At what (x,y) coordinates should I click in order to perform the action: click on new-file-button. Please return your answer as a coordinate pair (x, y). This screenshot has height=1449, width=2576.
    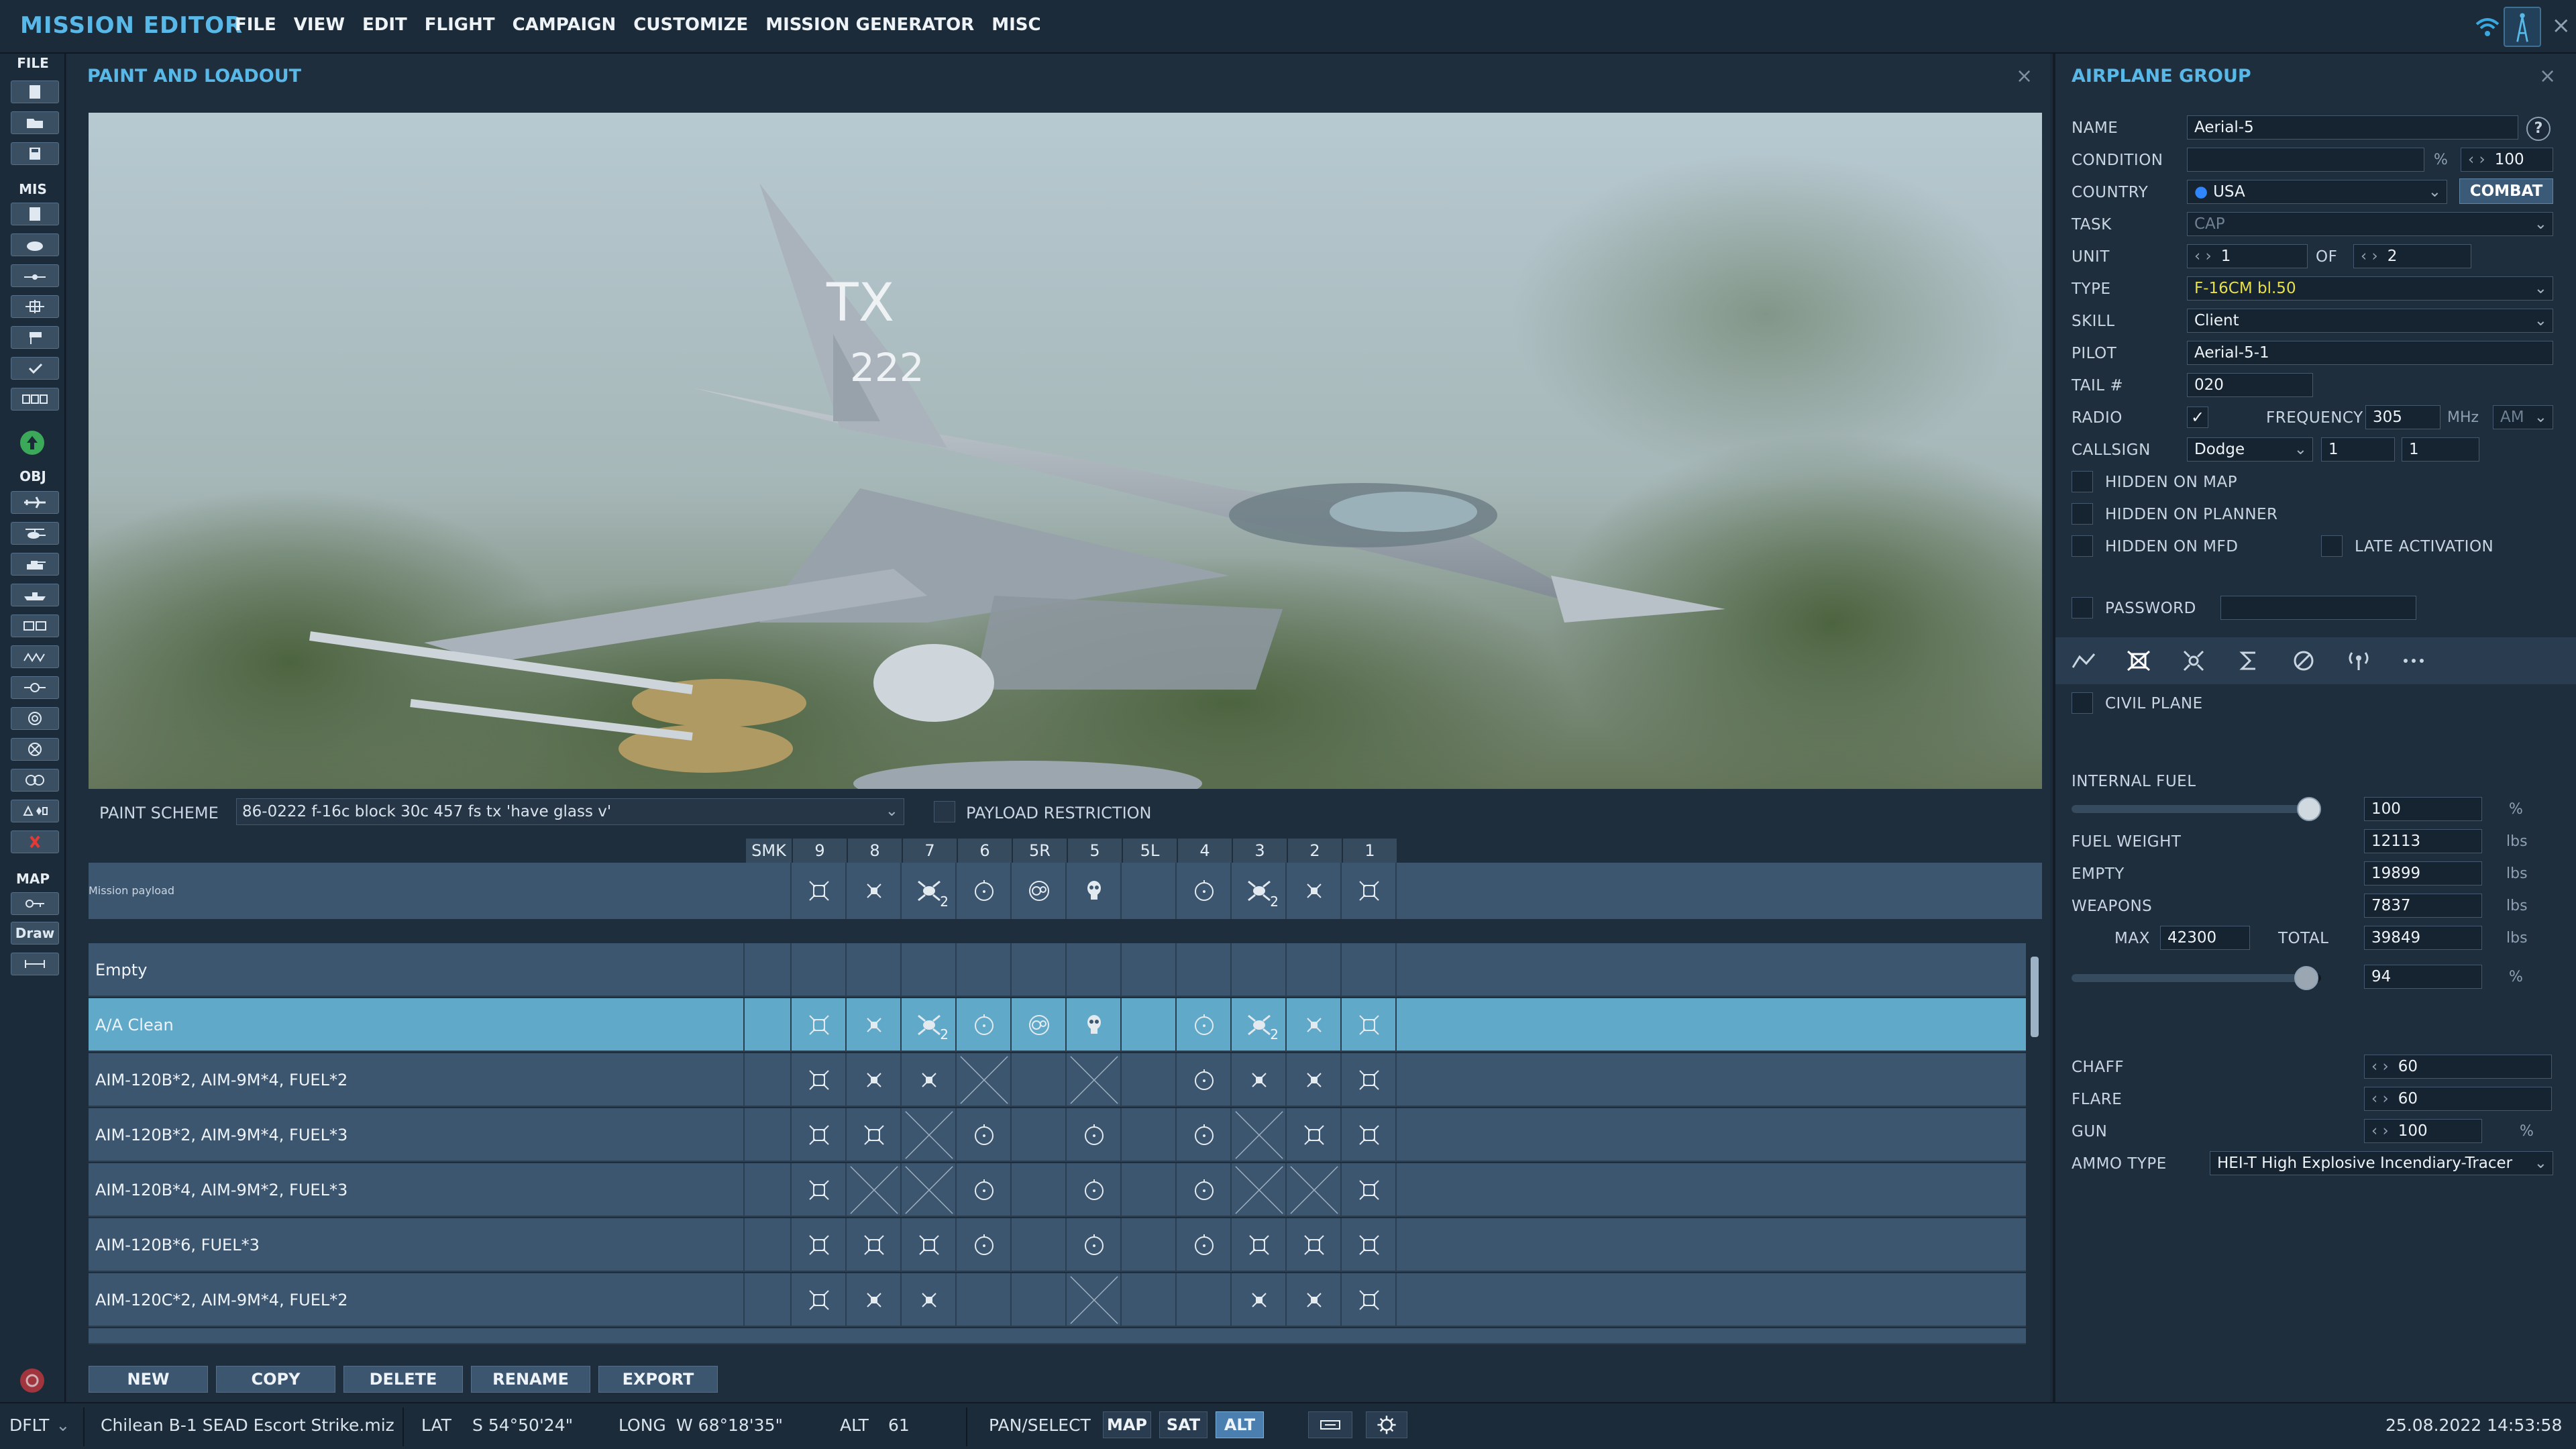
    Looking at the image, I should click on (35, 91).